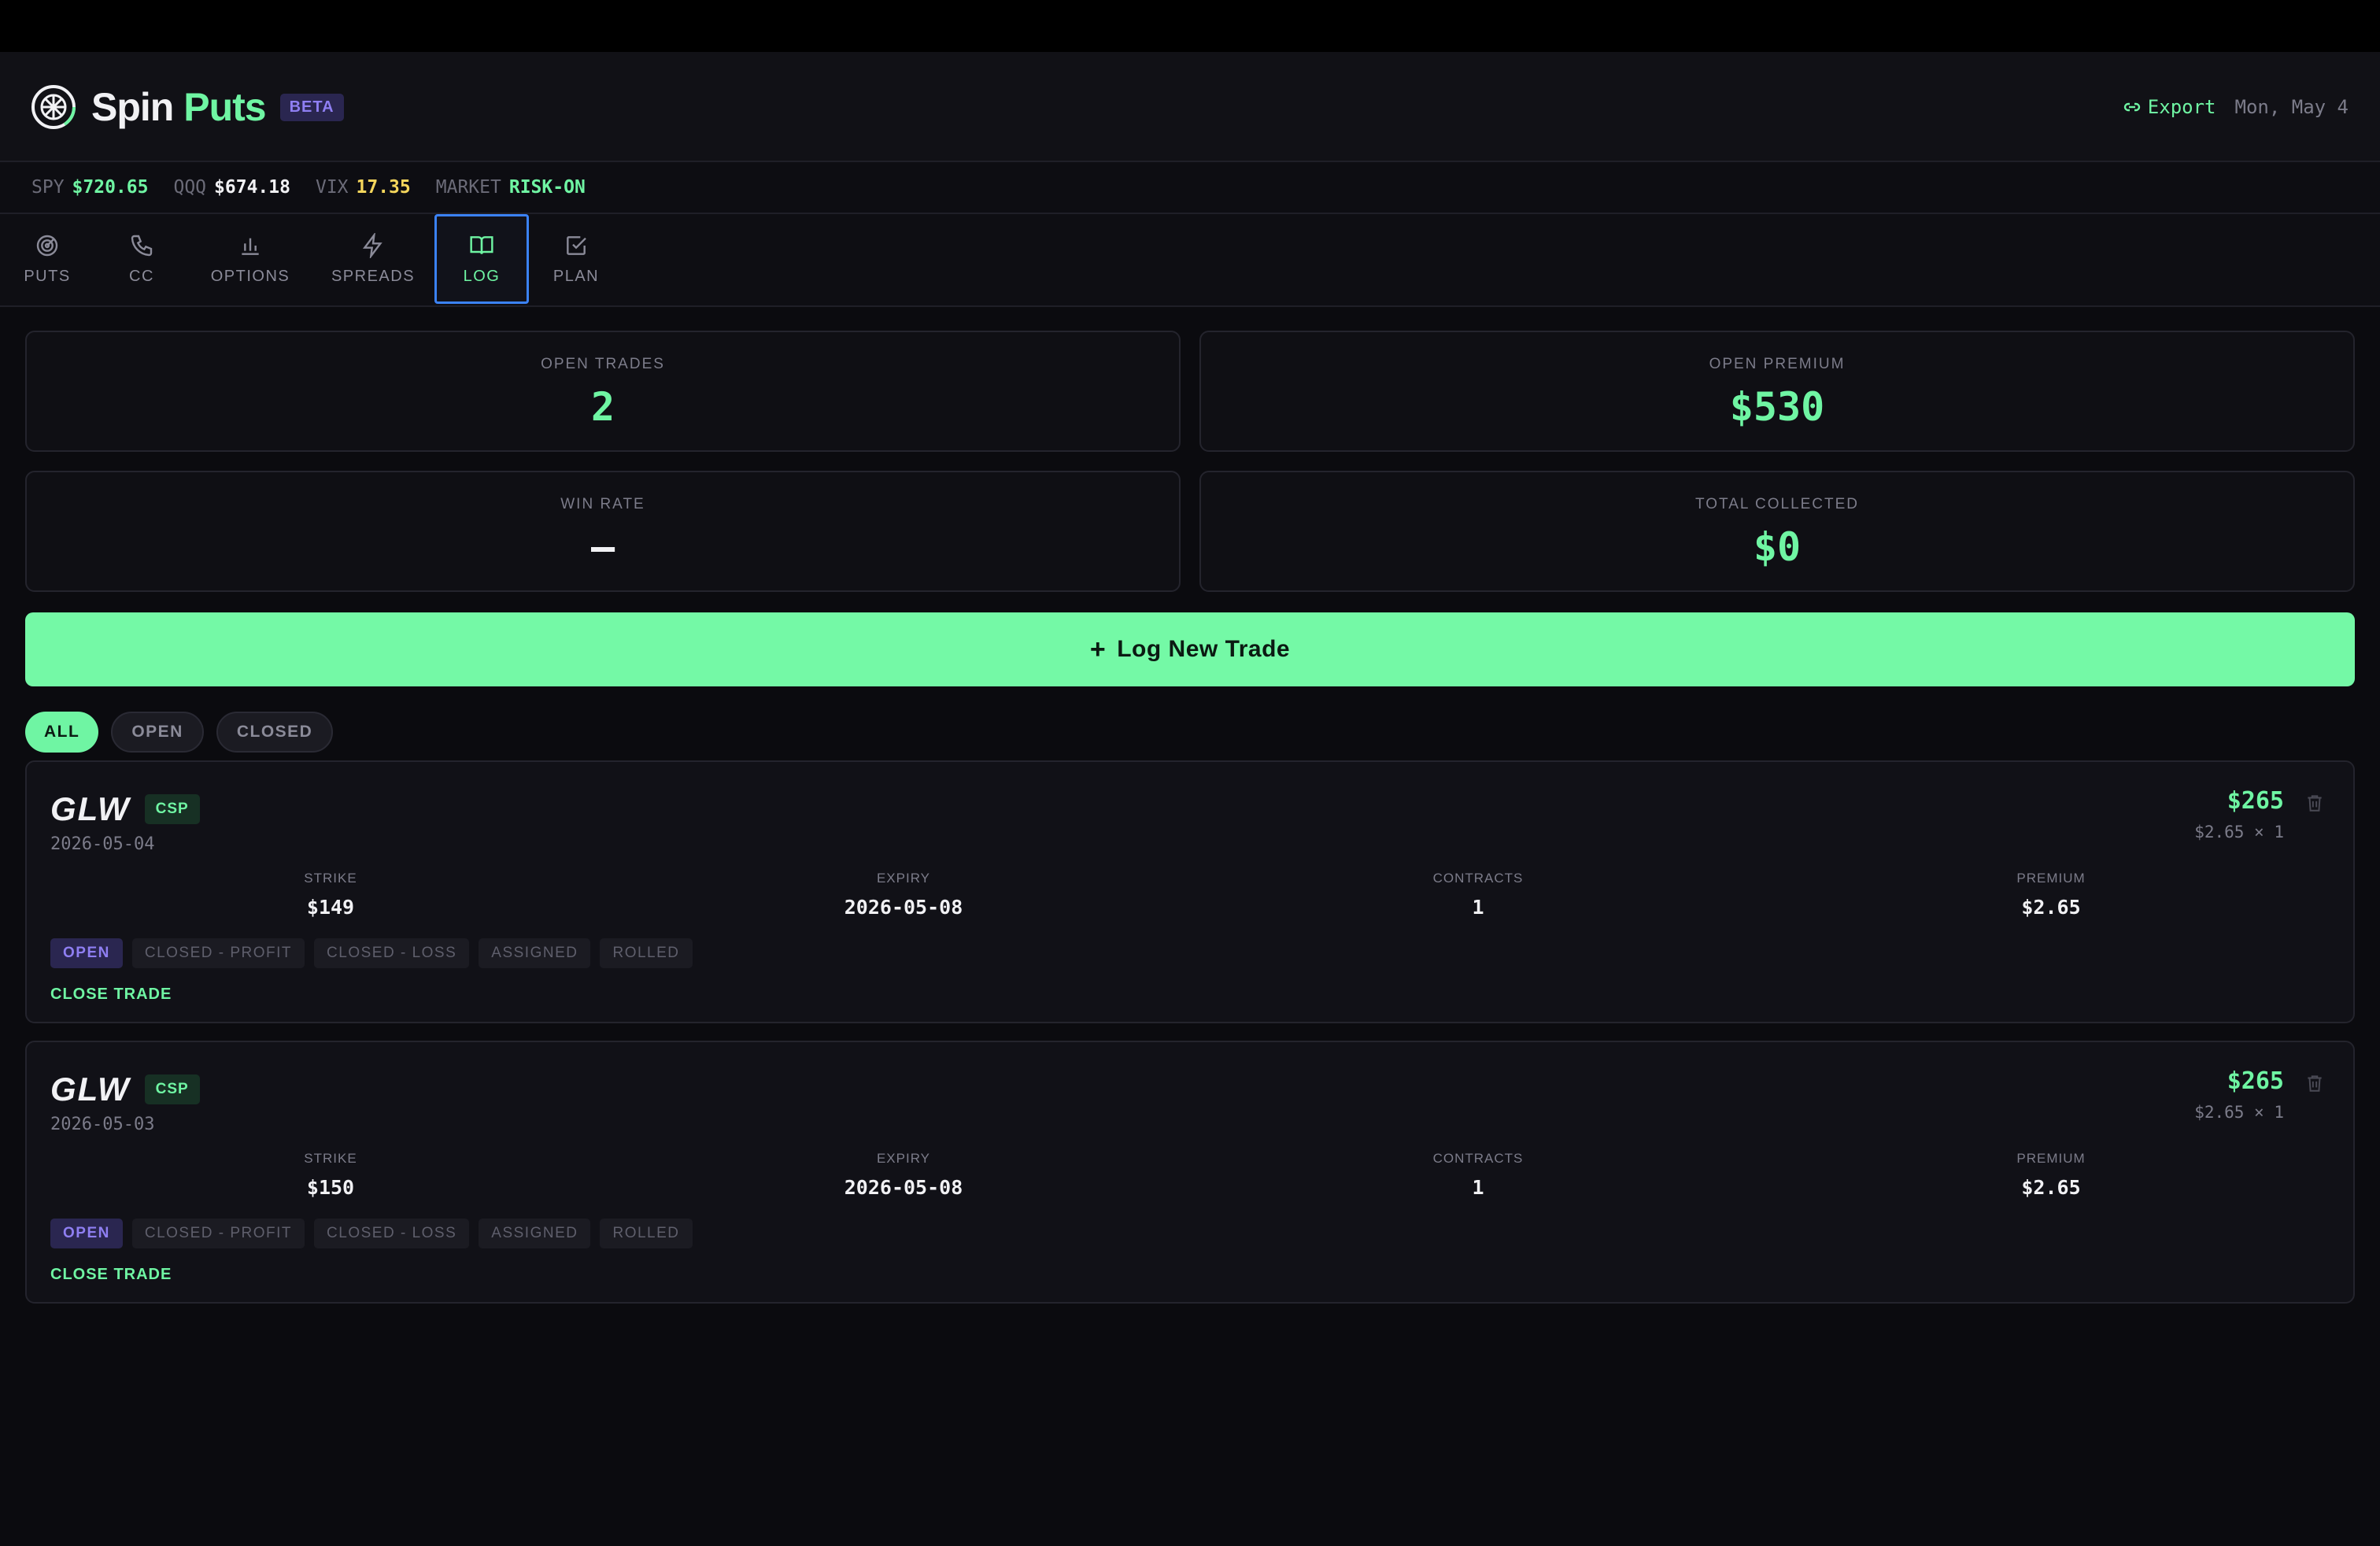 This screenshot has height=1546, width=2380. I want to click on log-new-trade-label: Log New Trade, so click(1204, 649).